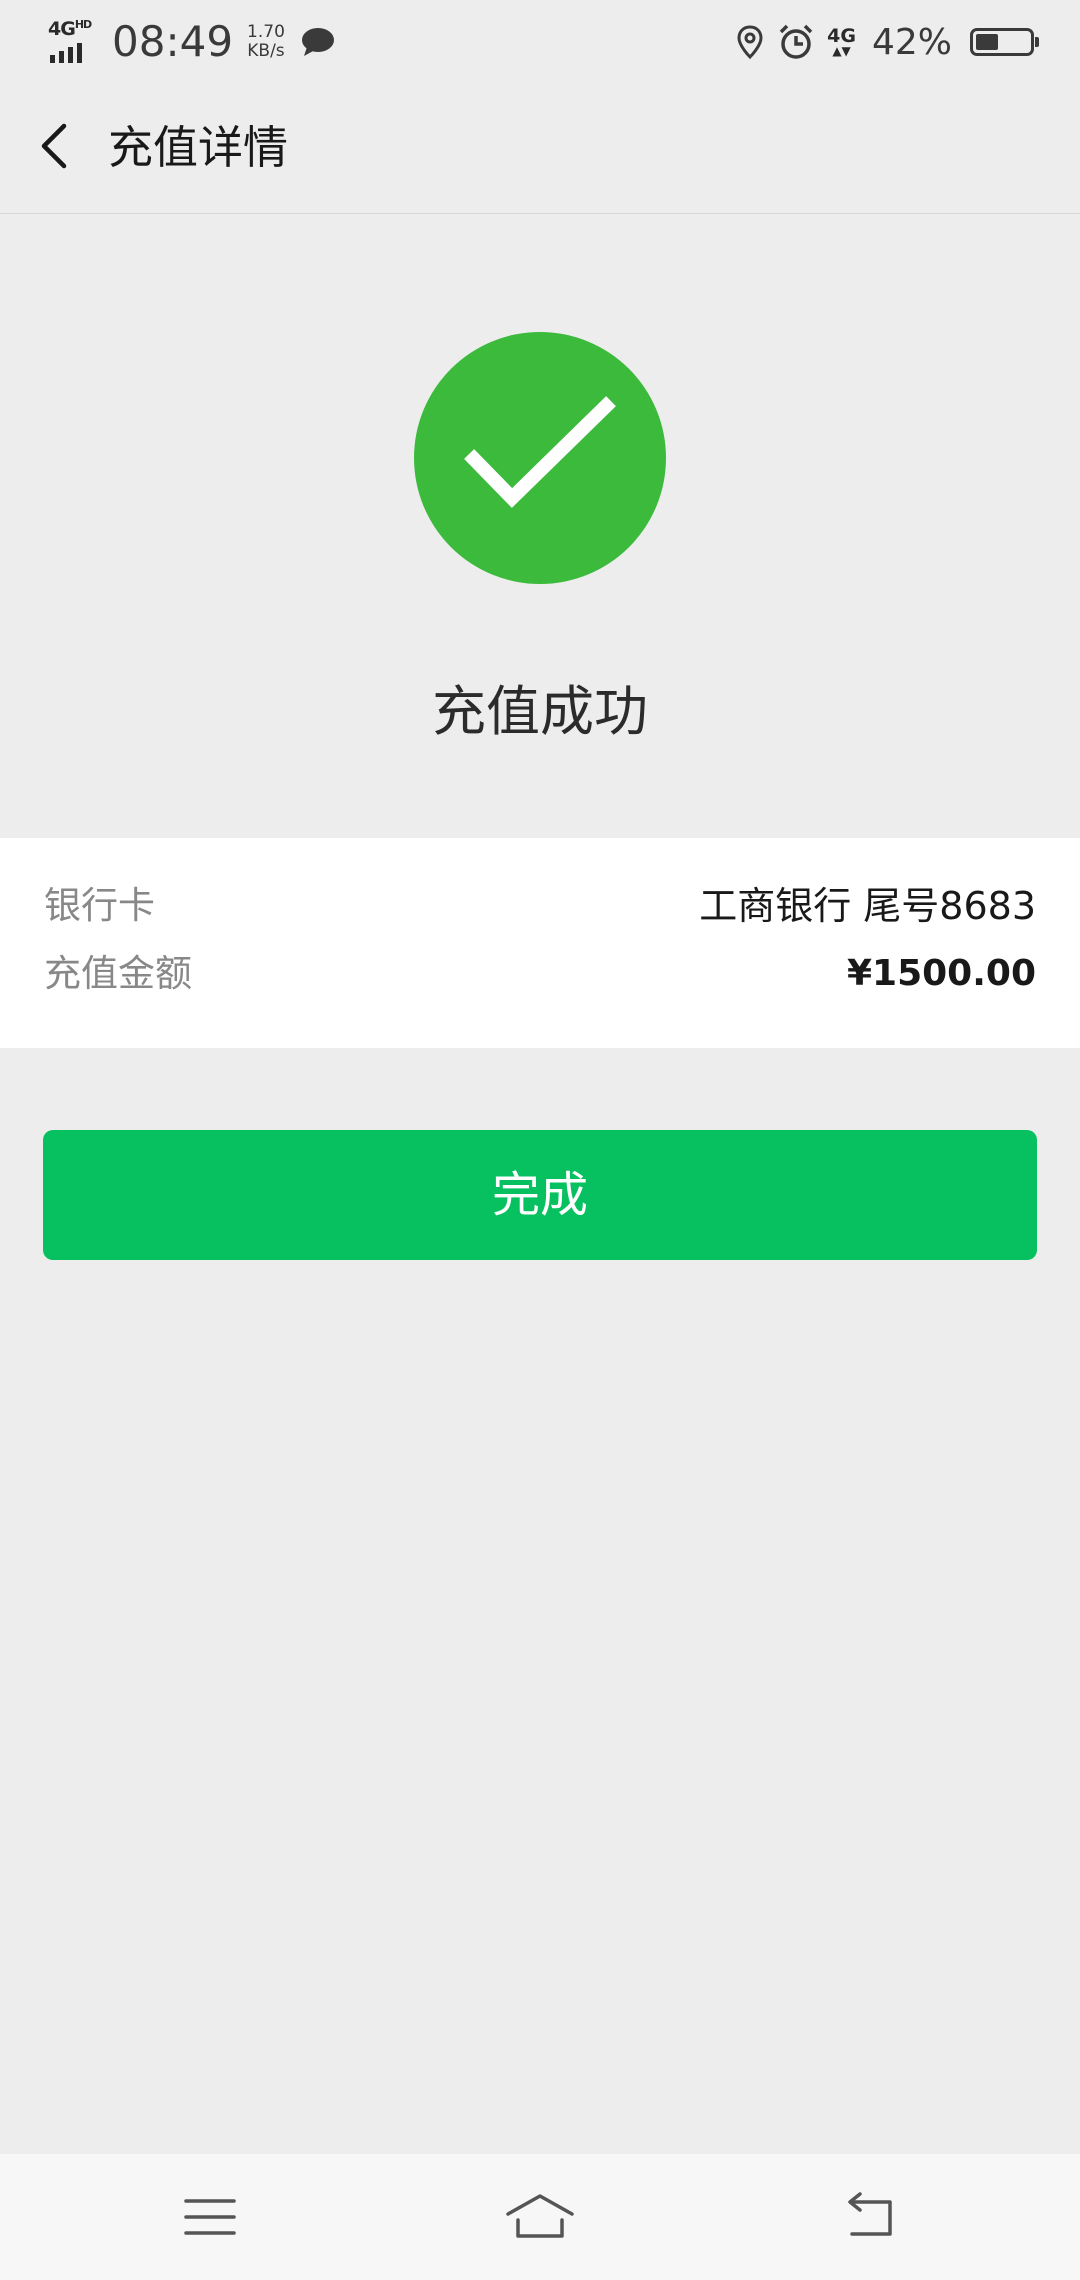 The image size is (1080, 2280). I want to click on check-circle-icon, so click(540, 458).